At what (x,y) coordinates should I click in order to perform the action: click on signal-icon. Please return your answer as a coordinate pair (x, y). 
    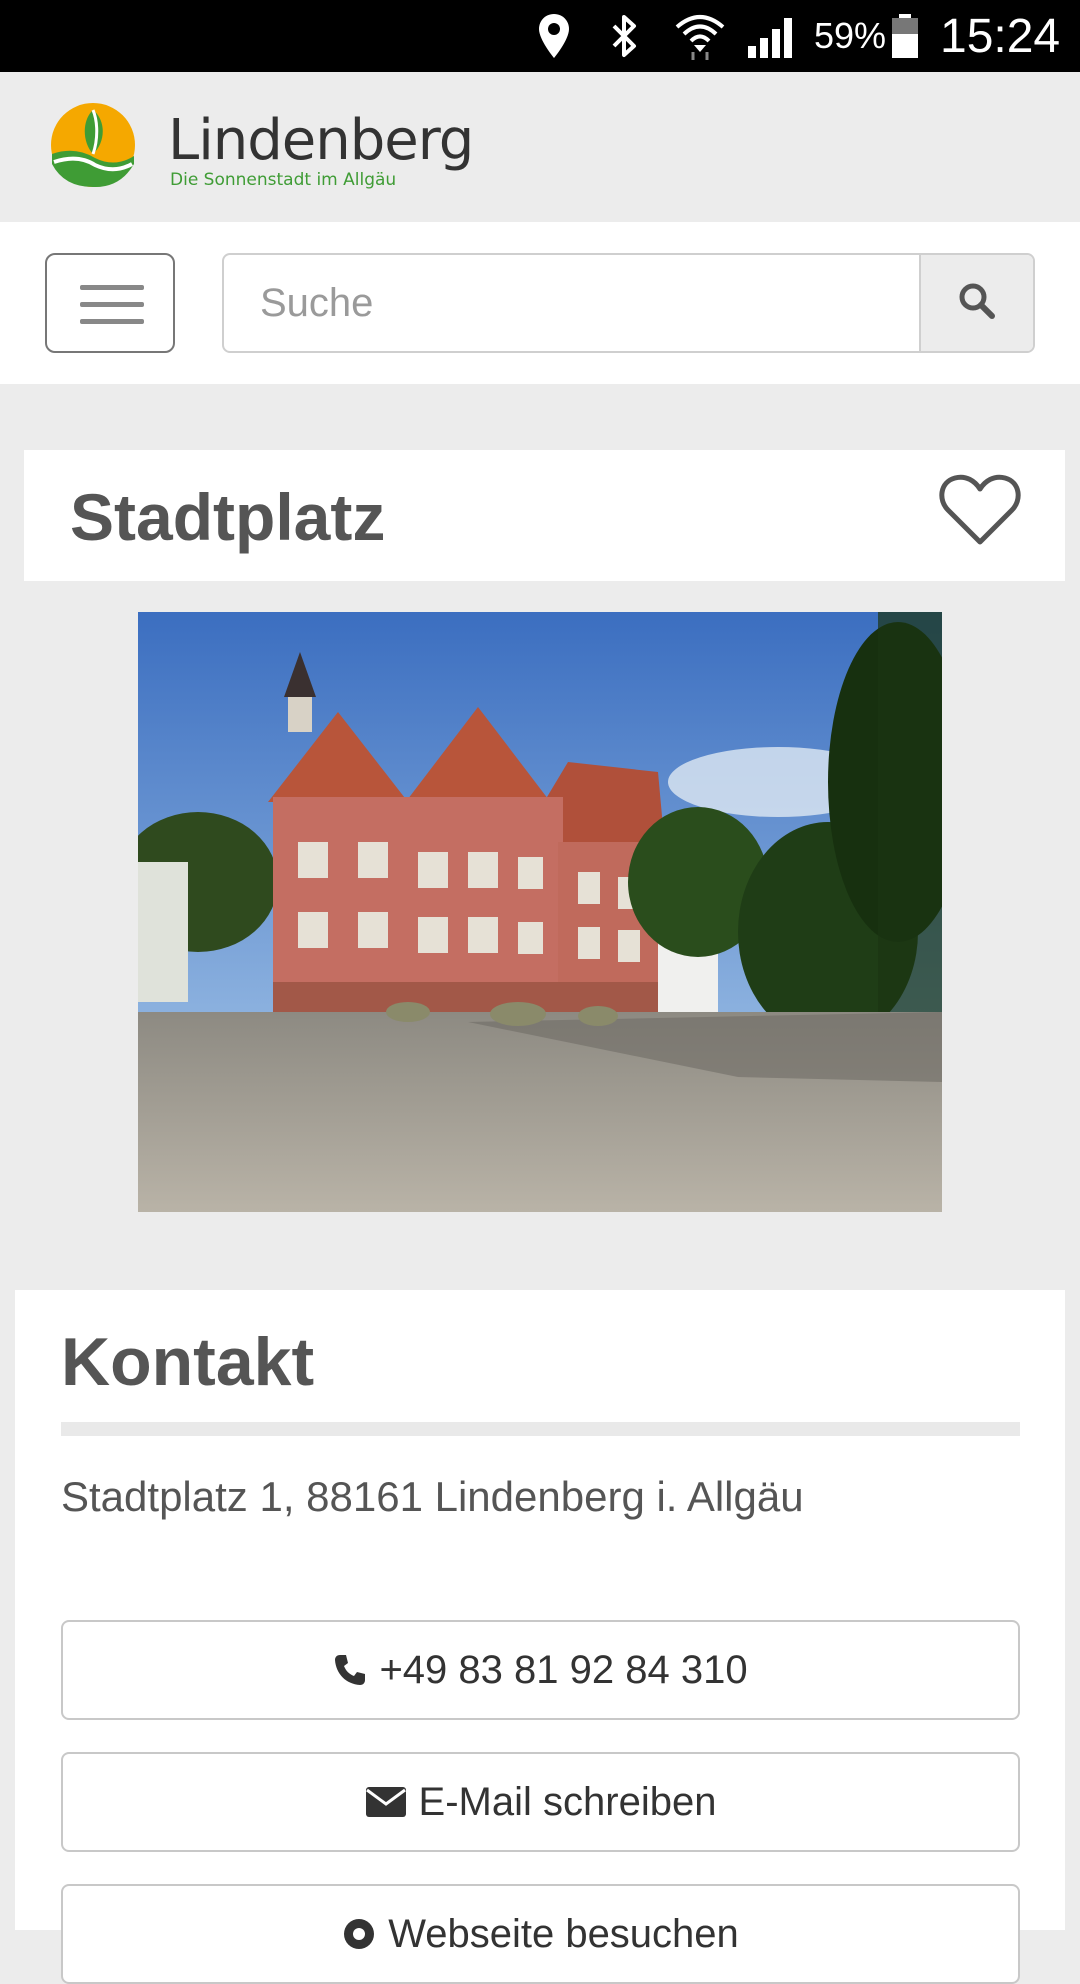
    Looking at the image, I should click on (772, 36).